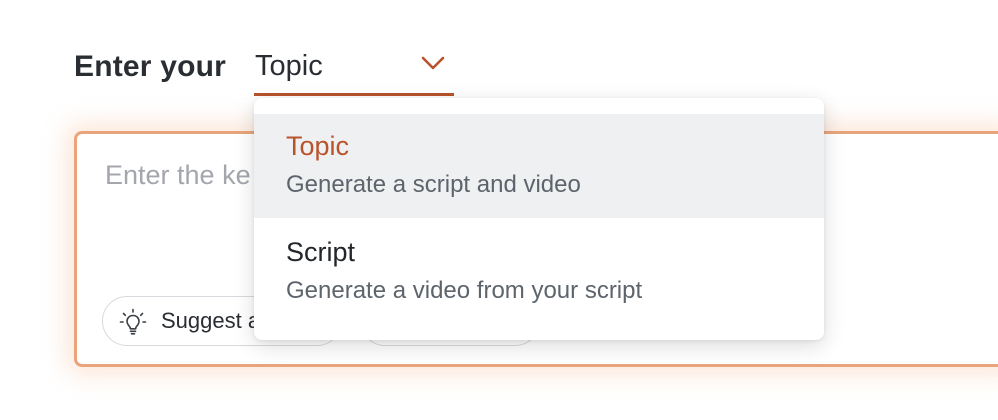 Image resolution: width=998 pixels, height=420 pixels. What do you see at coordinates (289, 66) in the screenshot?
I see `mode-select-value: Topic` at bounding box center [289, 66].